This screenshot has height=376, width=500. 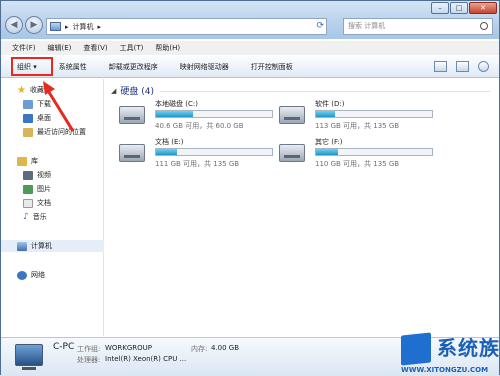 What do you see at coordinates (320, 26) in the screenshot?
I see `refresh-icon: ⟳` at bounding box center [320, 26].